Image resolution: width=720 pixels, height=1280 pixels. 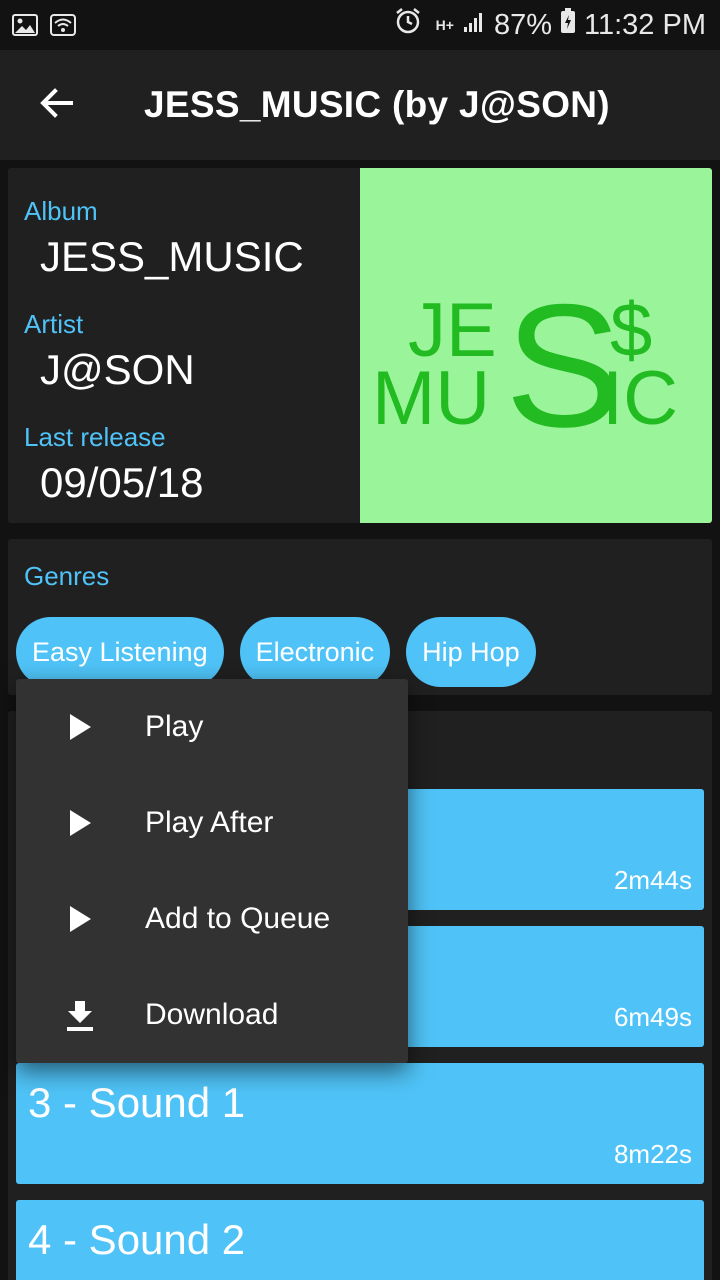 I want to click on track-duration: 6m49s, so click(x=652, y=1017).